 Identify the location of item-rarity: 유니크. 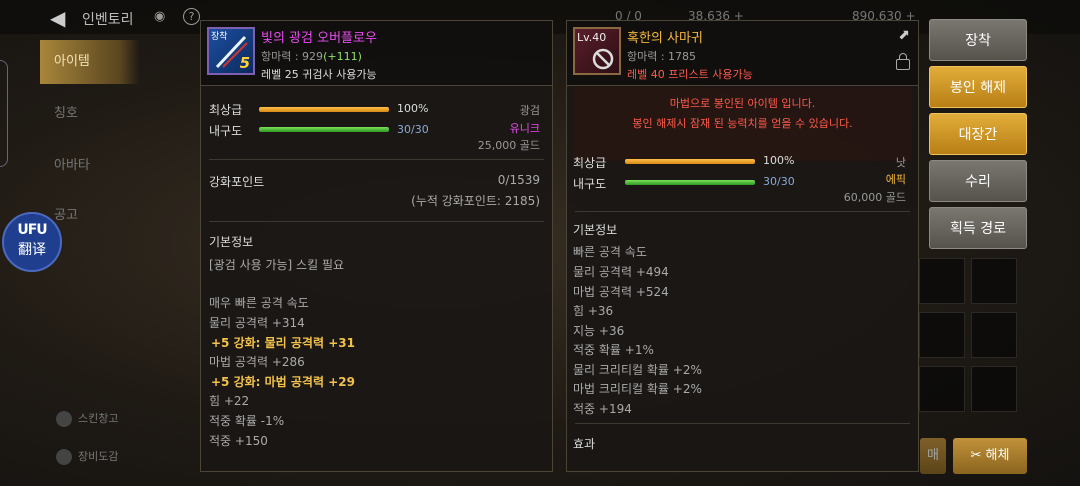
(524, 128).